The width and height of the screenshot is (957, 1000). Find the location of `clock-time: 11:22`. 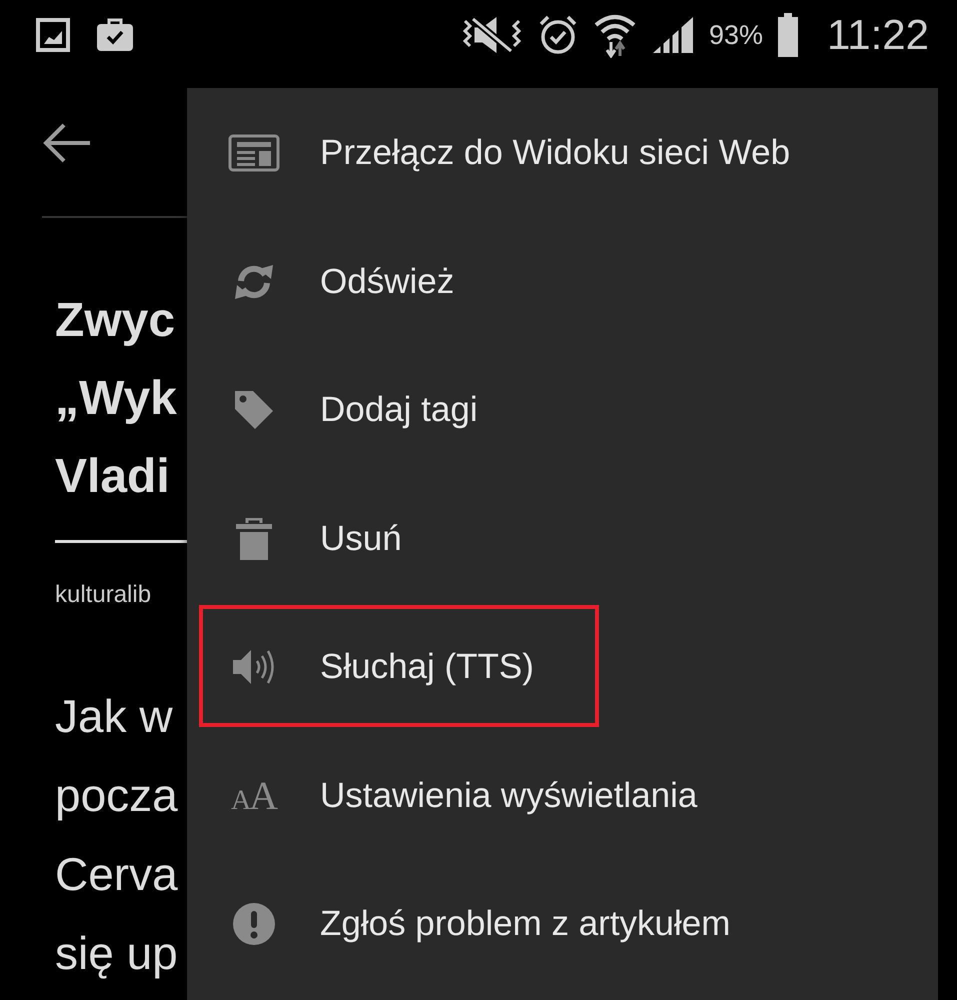

clock-time: 11:22 is located at coordinates (878, 35).